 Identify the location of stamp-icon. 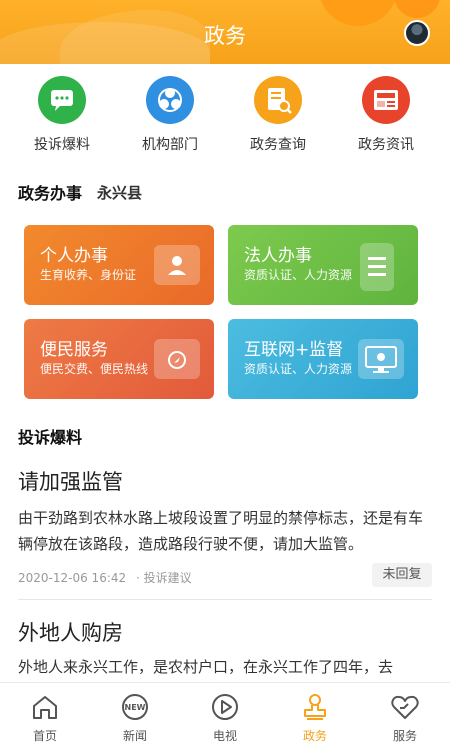
(315, 707).